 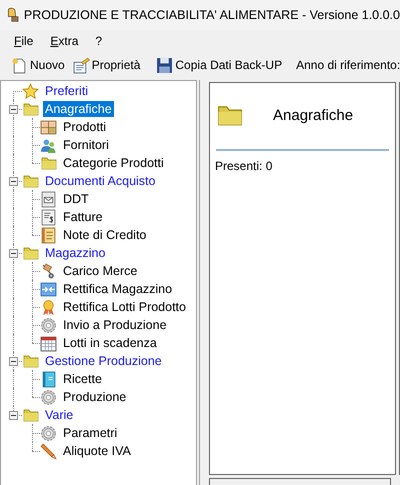 I want to click on detail-title: Anagrafiche, so click(x=313, y=115).